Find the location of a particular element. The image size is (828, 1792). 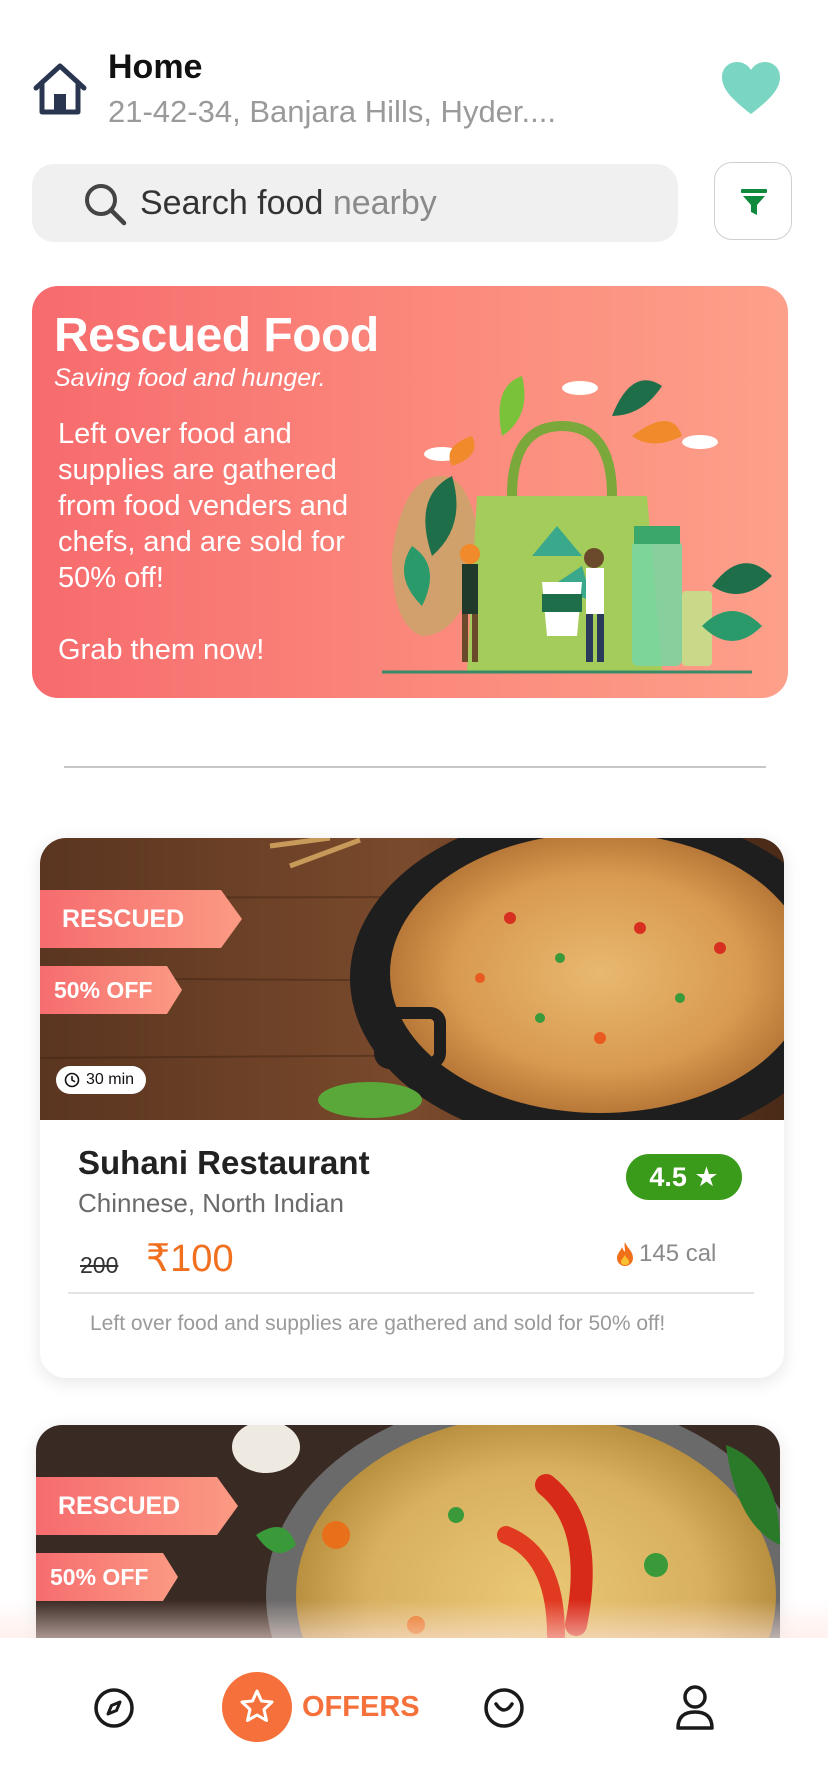

restaurant-name: Suhani Restaurant is located at coordinates (224, 1162).